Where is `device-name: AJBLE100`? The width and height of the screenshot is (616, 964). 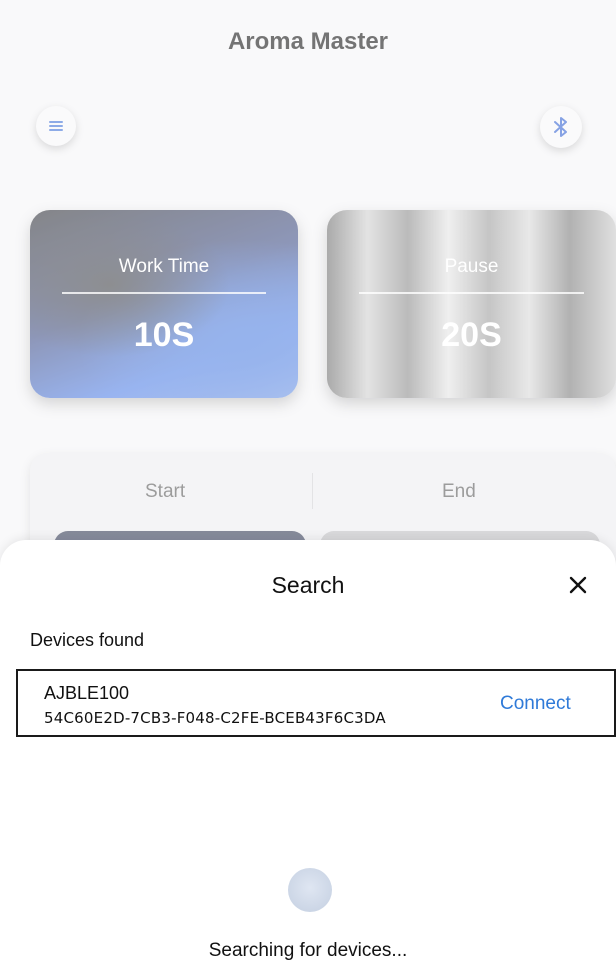
device-name: AJBLE100 is located at coordinates (87, 693).